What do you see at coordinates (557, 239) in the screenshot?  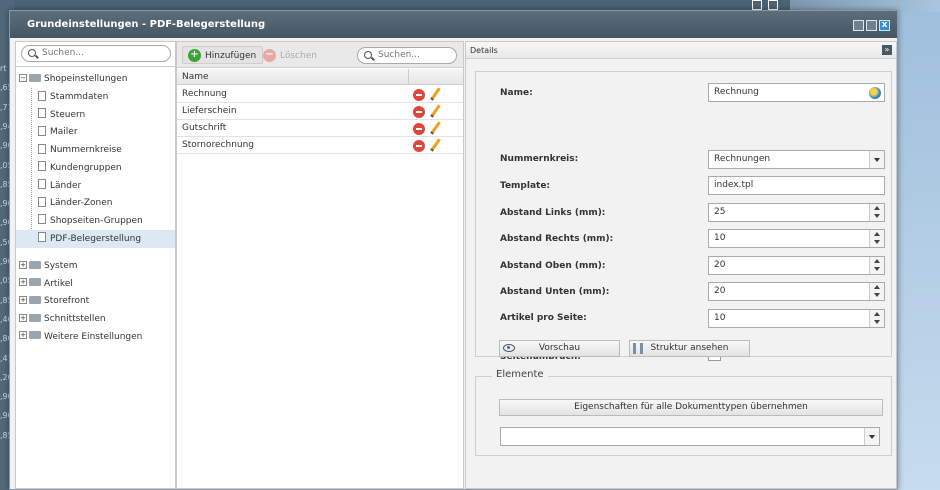 I see `margin-right-label: Abstand Rechts (mm):` at bounding box center [557, 239].